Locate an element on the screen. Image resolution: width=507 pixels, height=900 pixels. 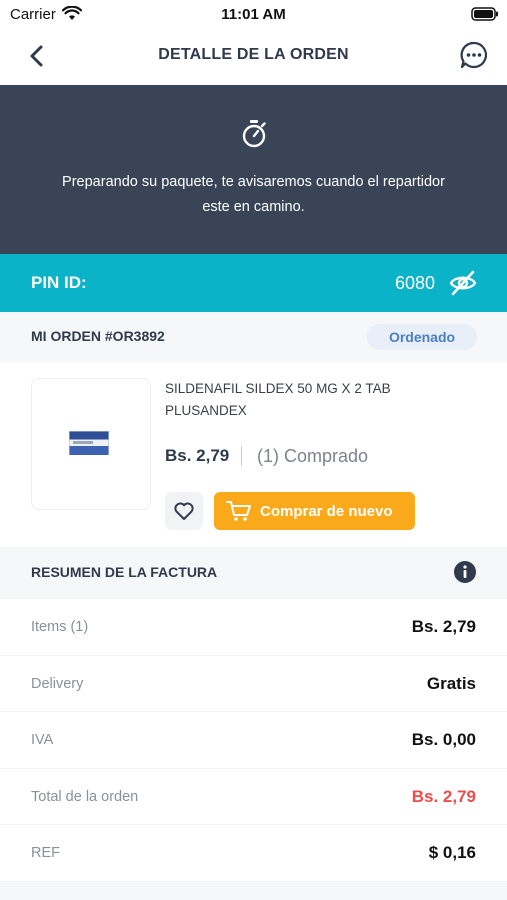
product-box-image is located at coordinates (89, 443).